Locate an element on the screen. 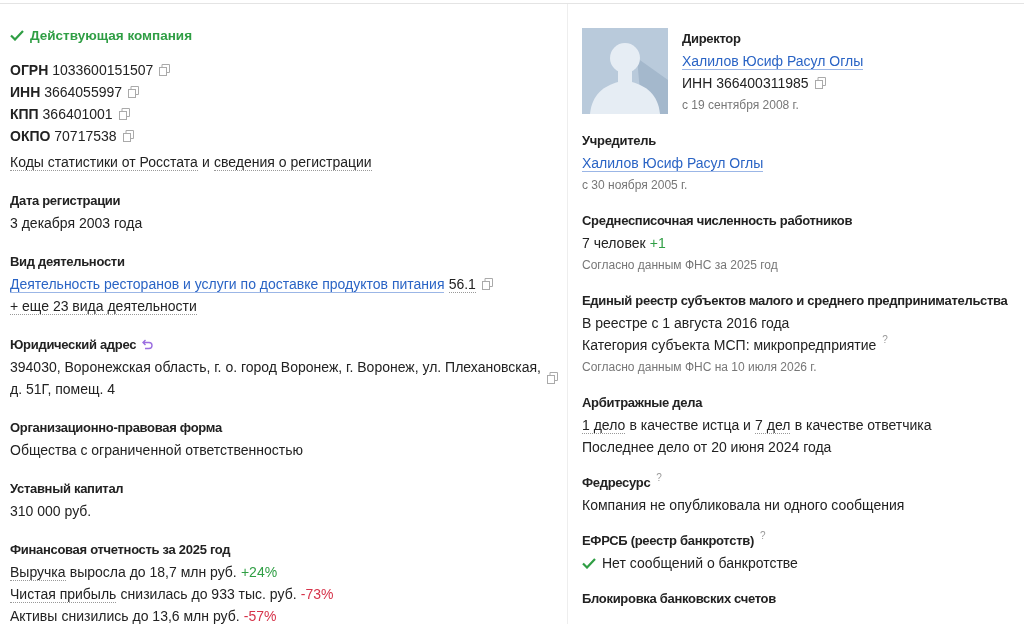 This screenshot has width=1024, height=625. section-title: Арбитражные дела is located at coordinates (642, 403).